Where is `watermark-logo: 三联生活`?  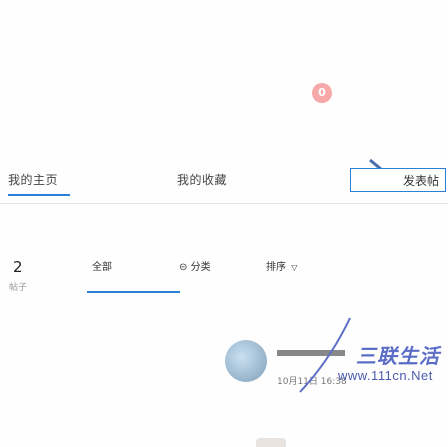 watermark-logo: 三联生活 is located at coordinates (398, 356).